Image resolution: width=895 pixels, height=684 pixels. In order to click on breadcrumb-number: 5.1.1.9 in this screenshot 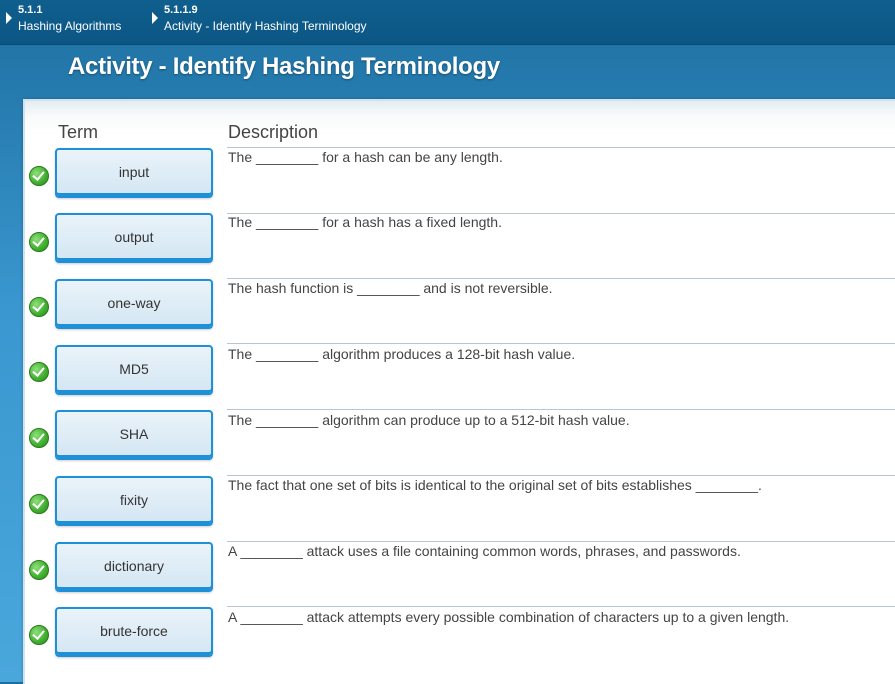, I will do `click(181, 10)`.